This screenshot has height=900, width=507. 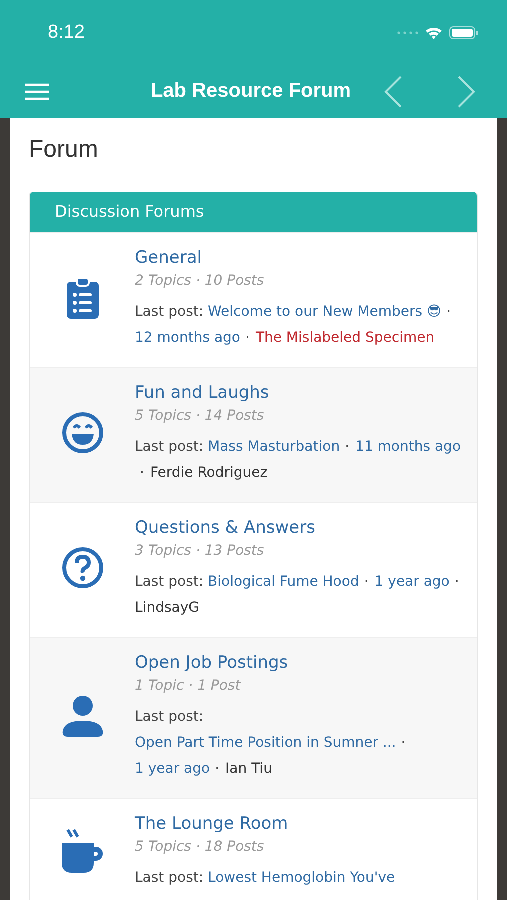 What do you see at coordinates (199, 551) in the screenshot?
I see `forum-stats: 3 Topics · 13 Posts` at bounding box center [199, 551].